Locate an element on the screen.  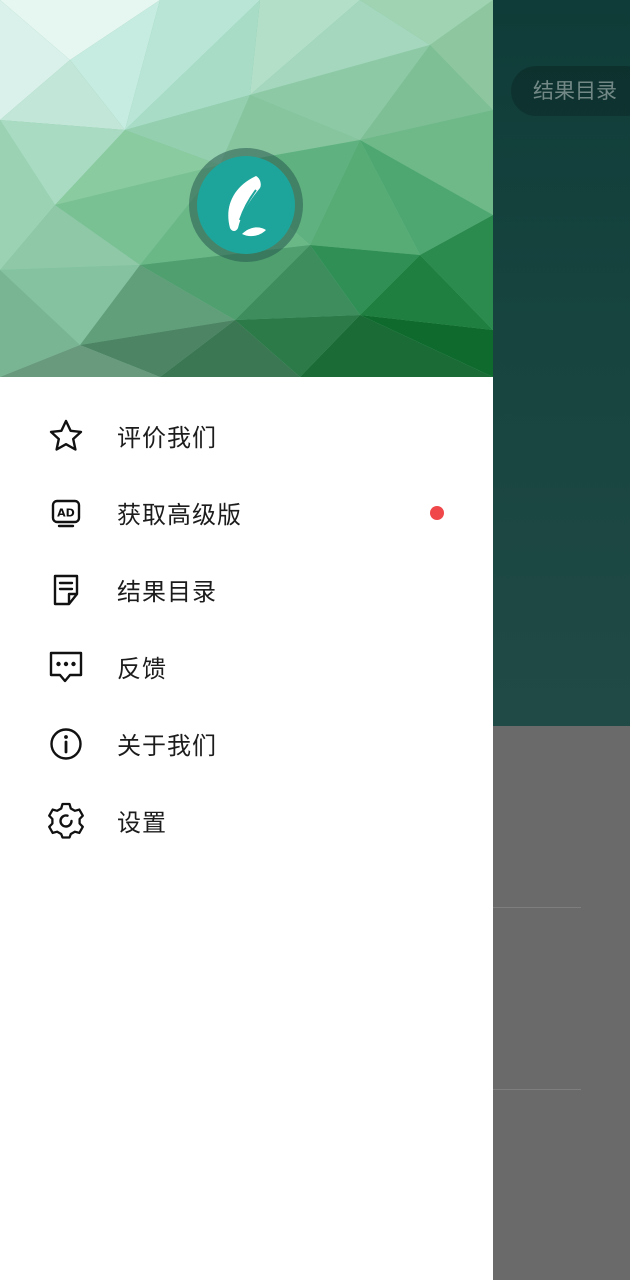
svg-text: AD is located at coordinates (66, 512).